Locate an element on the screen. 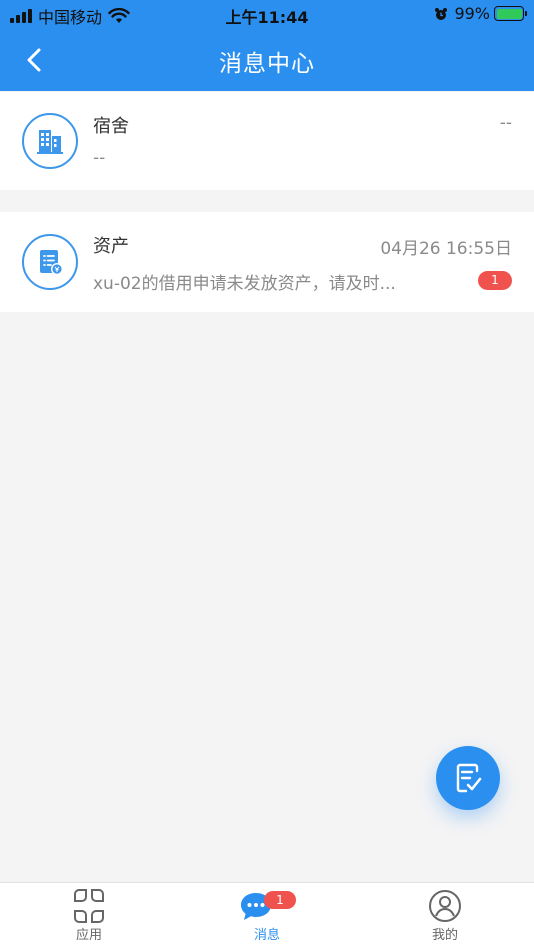 The width and height of the screenshot is (534, 950). message-preview: -- is located at coordinates (99, 158).